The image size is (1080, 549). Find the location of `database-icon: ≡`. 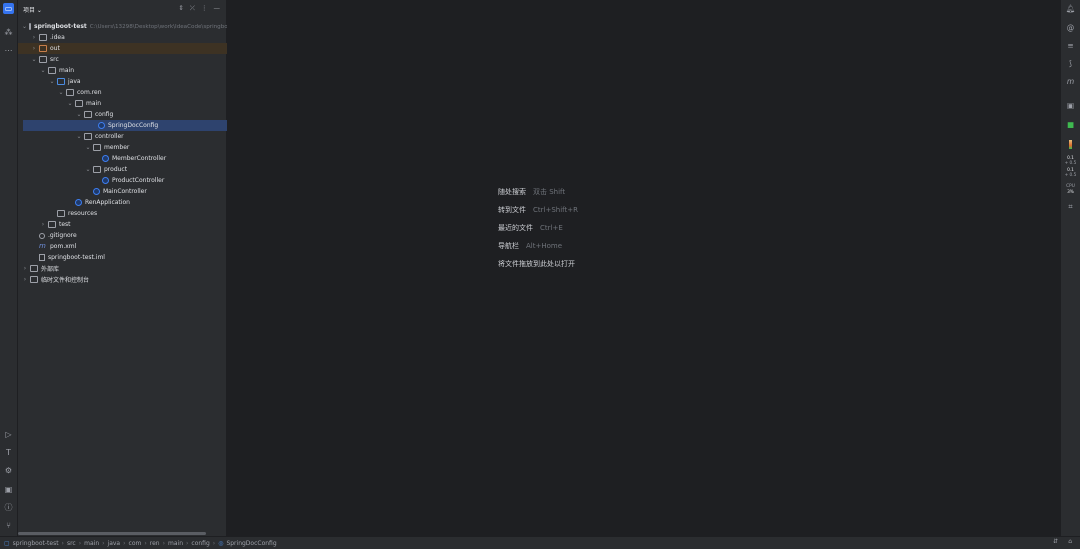

database-icon: ≡ is located at coordinates (1070, 46).